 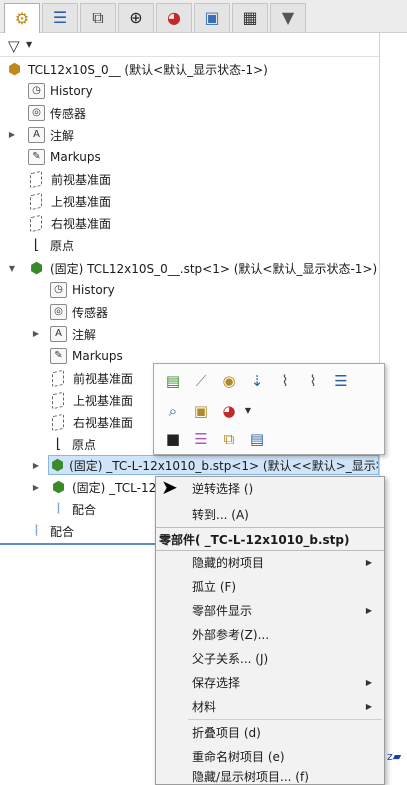 What do you see at coordinates (270, 658) in the screenshot?
I see `menu-item-parent-child: 父子关系... (J)` at bounding box center [270, 658].